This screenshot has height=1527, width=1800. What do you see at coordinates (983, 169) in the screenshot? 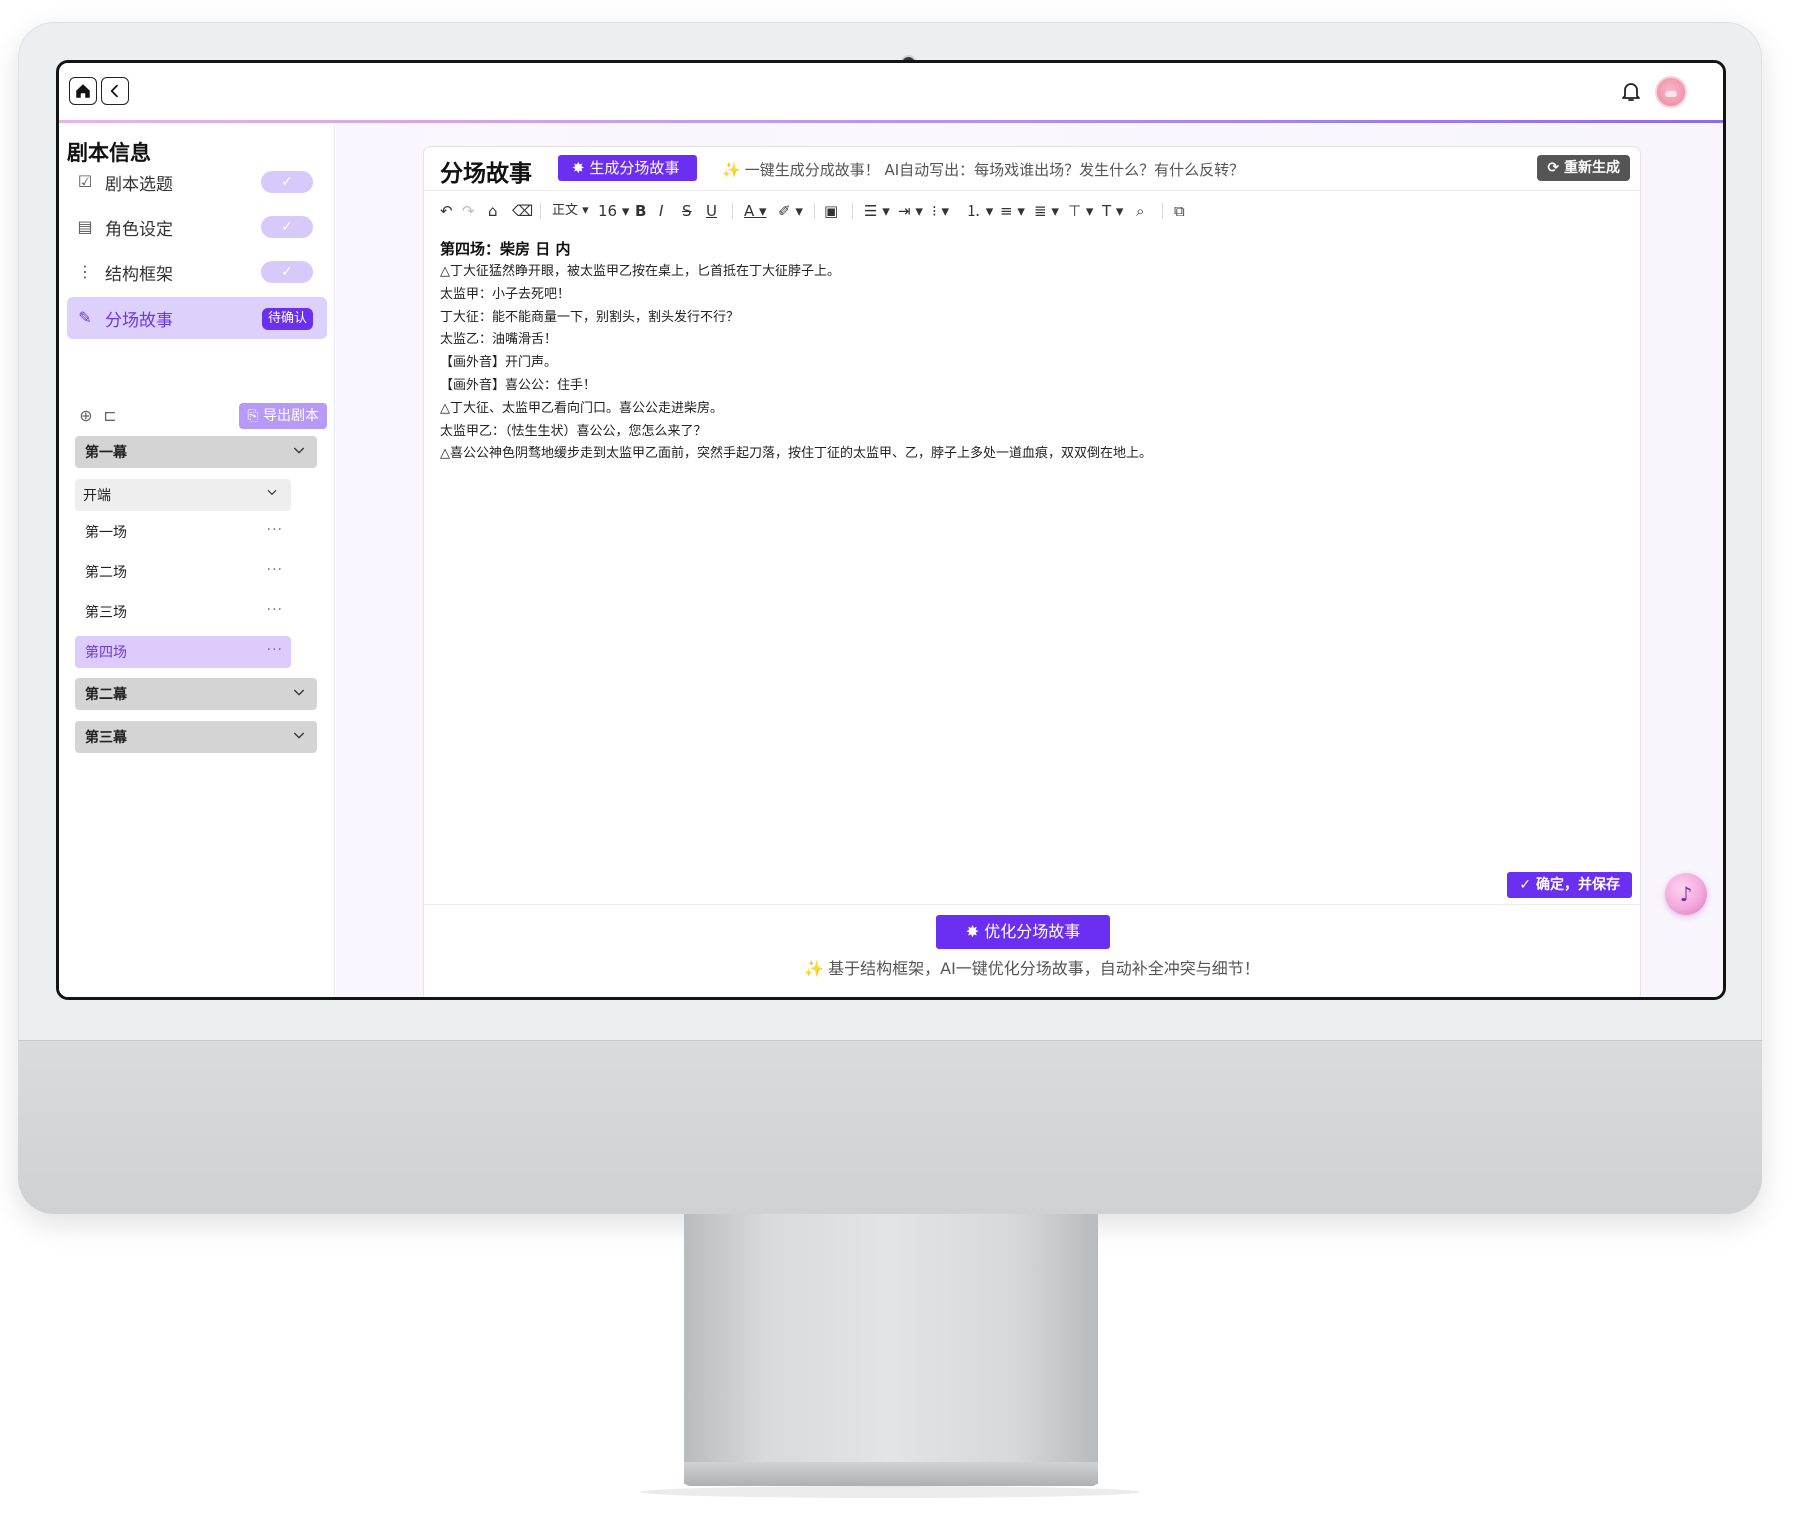
I see `generate-hint: ✨ 一键生成分成故事！ AI自动写出：每场戏谁出场？发生什么？有什么反转？` at bounding box center [983, 169].